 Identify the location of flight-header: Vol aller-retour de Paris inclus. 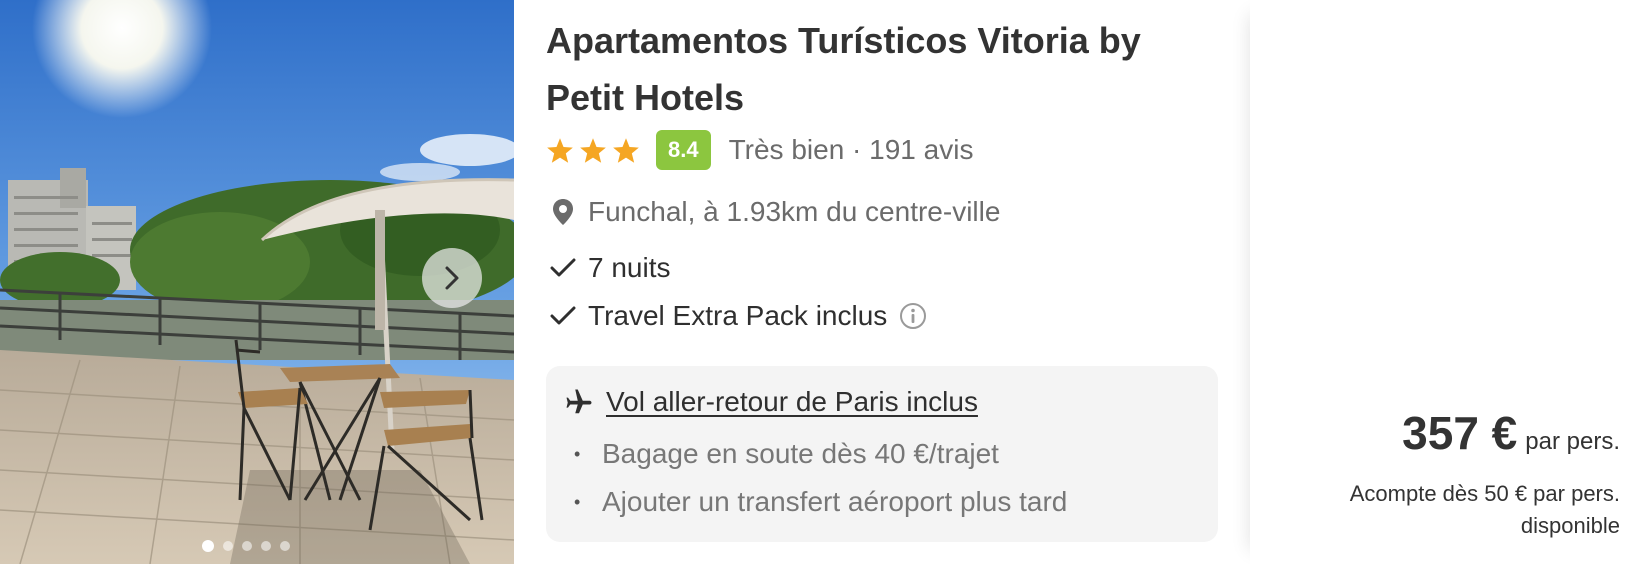
(771, 402).